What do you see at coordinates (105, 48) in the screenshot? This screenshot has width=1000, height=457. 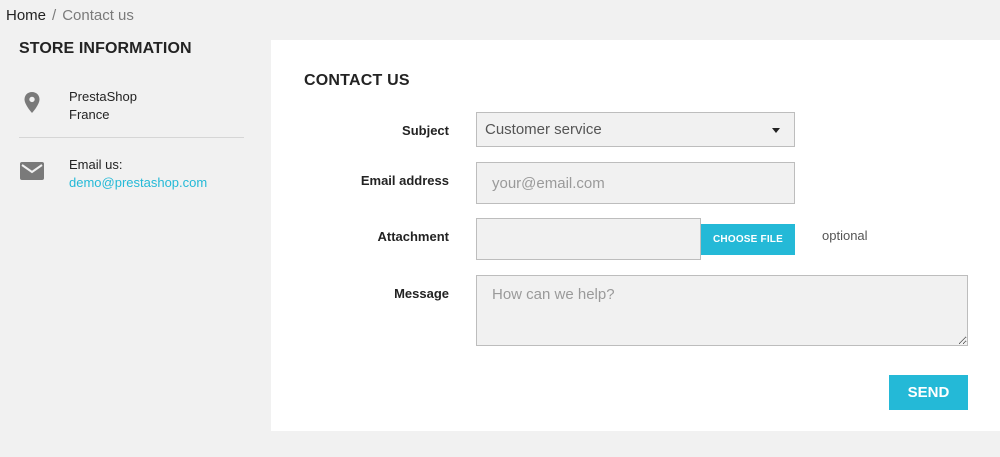 I see `store-information-title: STORE INFORMATION` at bounding box center [105, 48].